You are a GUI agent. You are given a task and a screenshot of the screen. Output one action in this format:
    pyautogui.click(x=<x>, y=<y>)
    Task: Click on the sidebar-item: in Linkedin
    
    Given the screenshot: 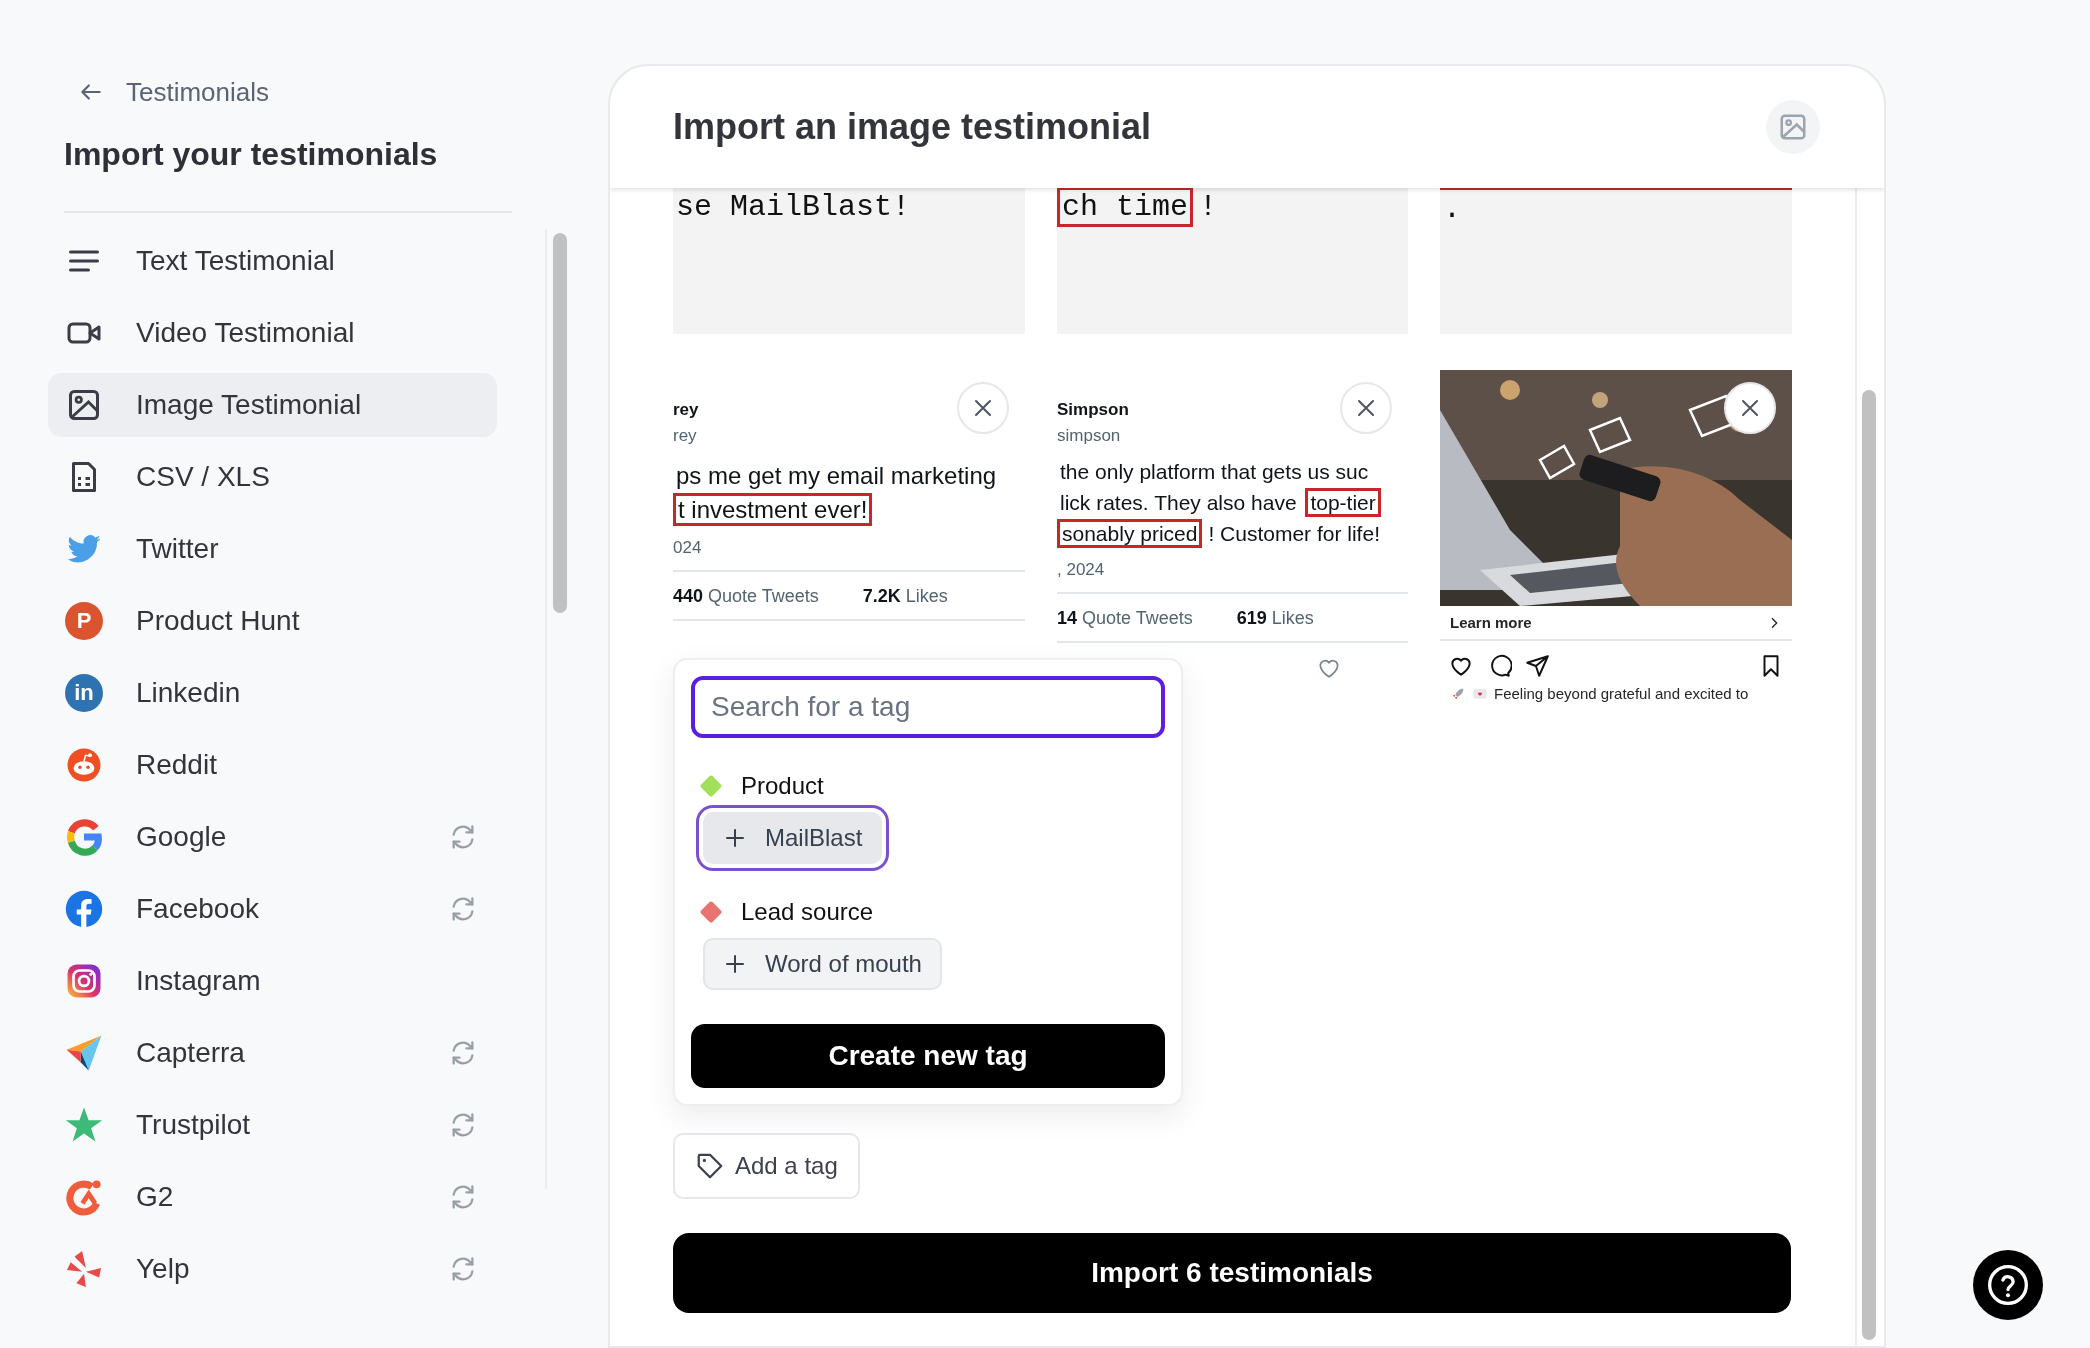 What is the action you would take?
    pyautogui.click(x=272, y=693)
    